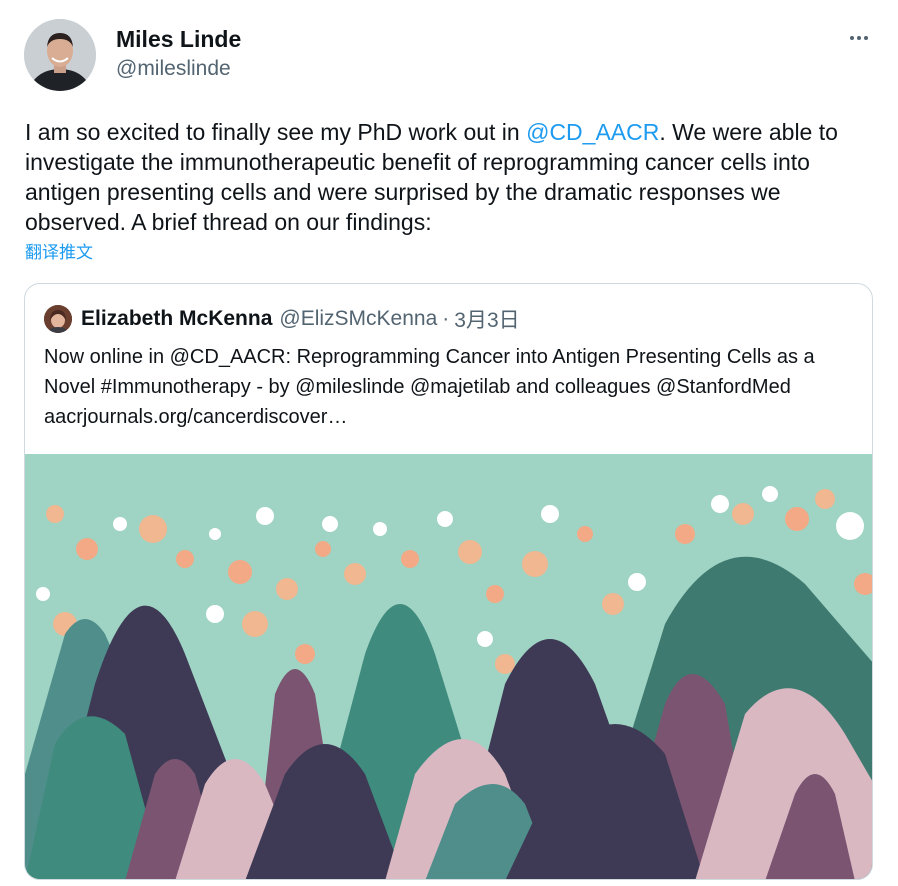  I want to click on quoted-author-avatar-image, so click(58, 319).